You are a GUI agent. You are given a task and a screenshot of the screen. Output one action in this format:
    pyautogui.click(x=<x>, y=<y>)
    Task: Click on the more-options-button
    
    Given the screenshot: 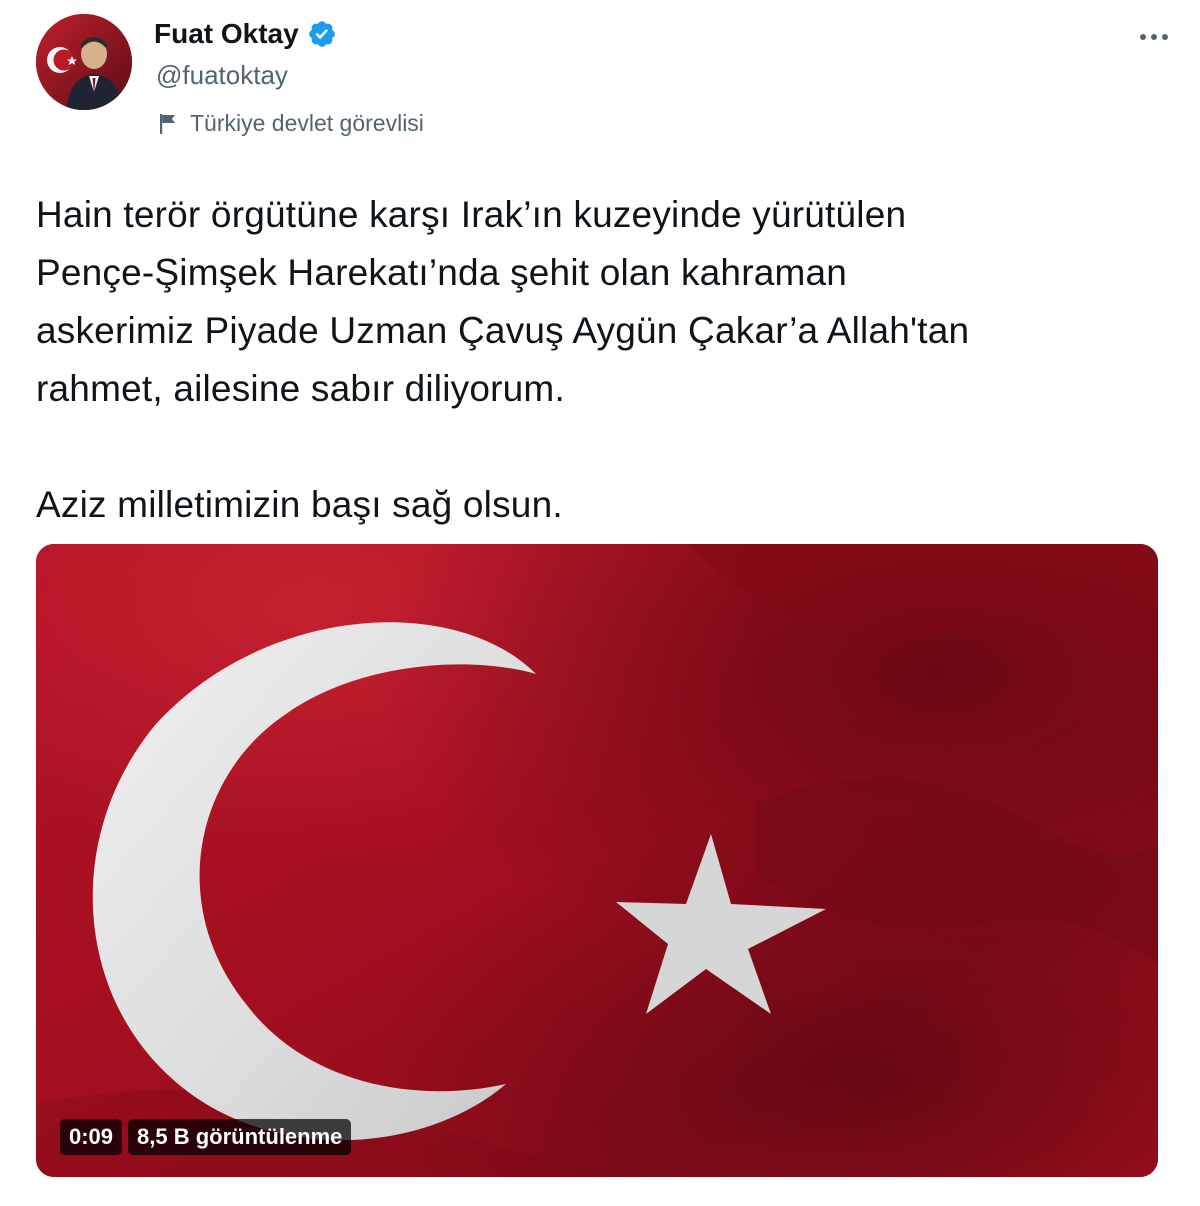 What is the action you would take?
    pyautogui.click(x=1154, y=37)
    